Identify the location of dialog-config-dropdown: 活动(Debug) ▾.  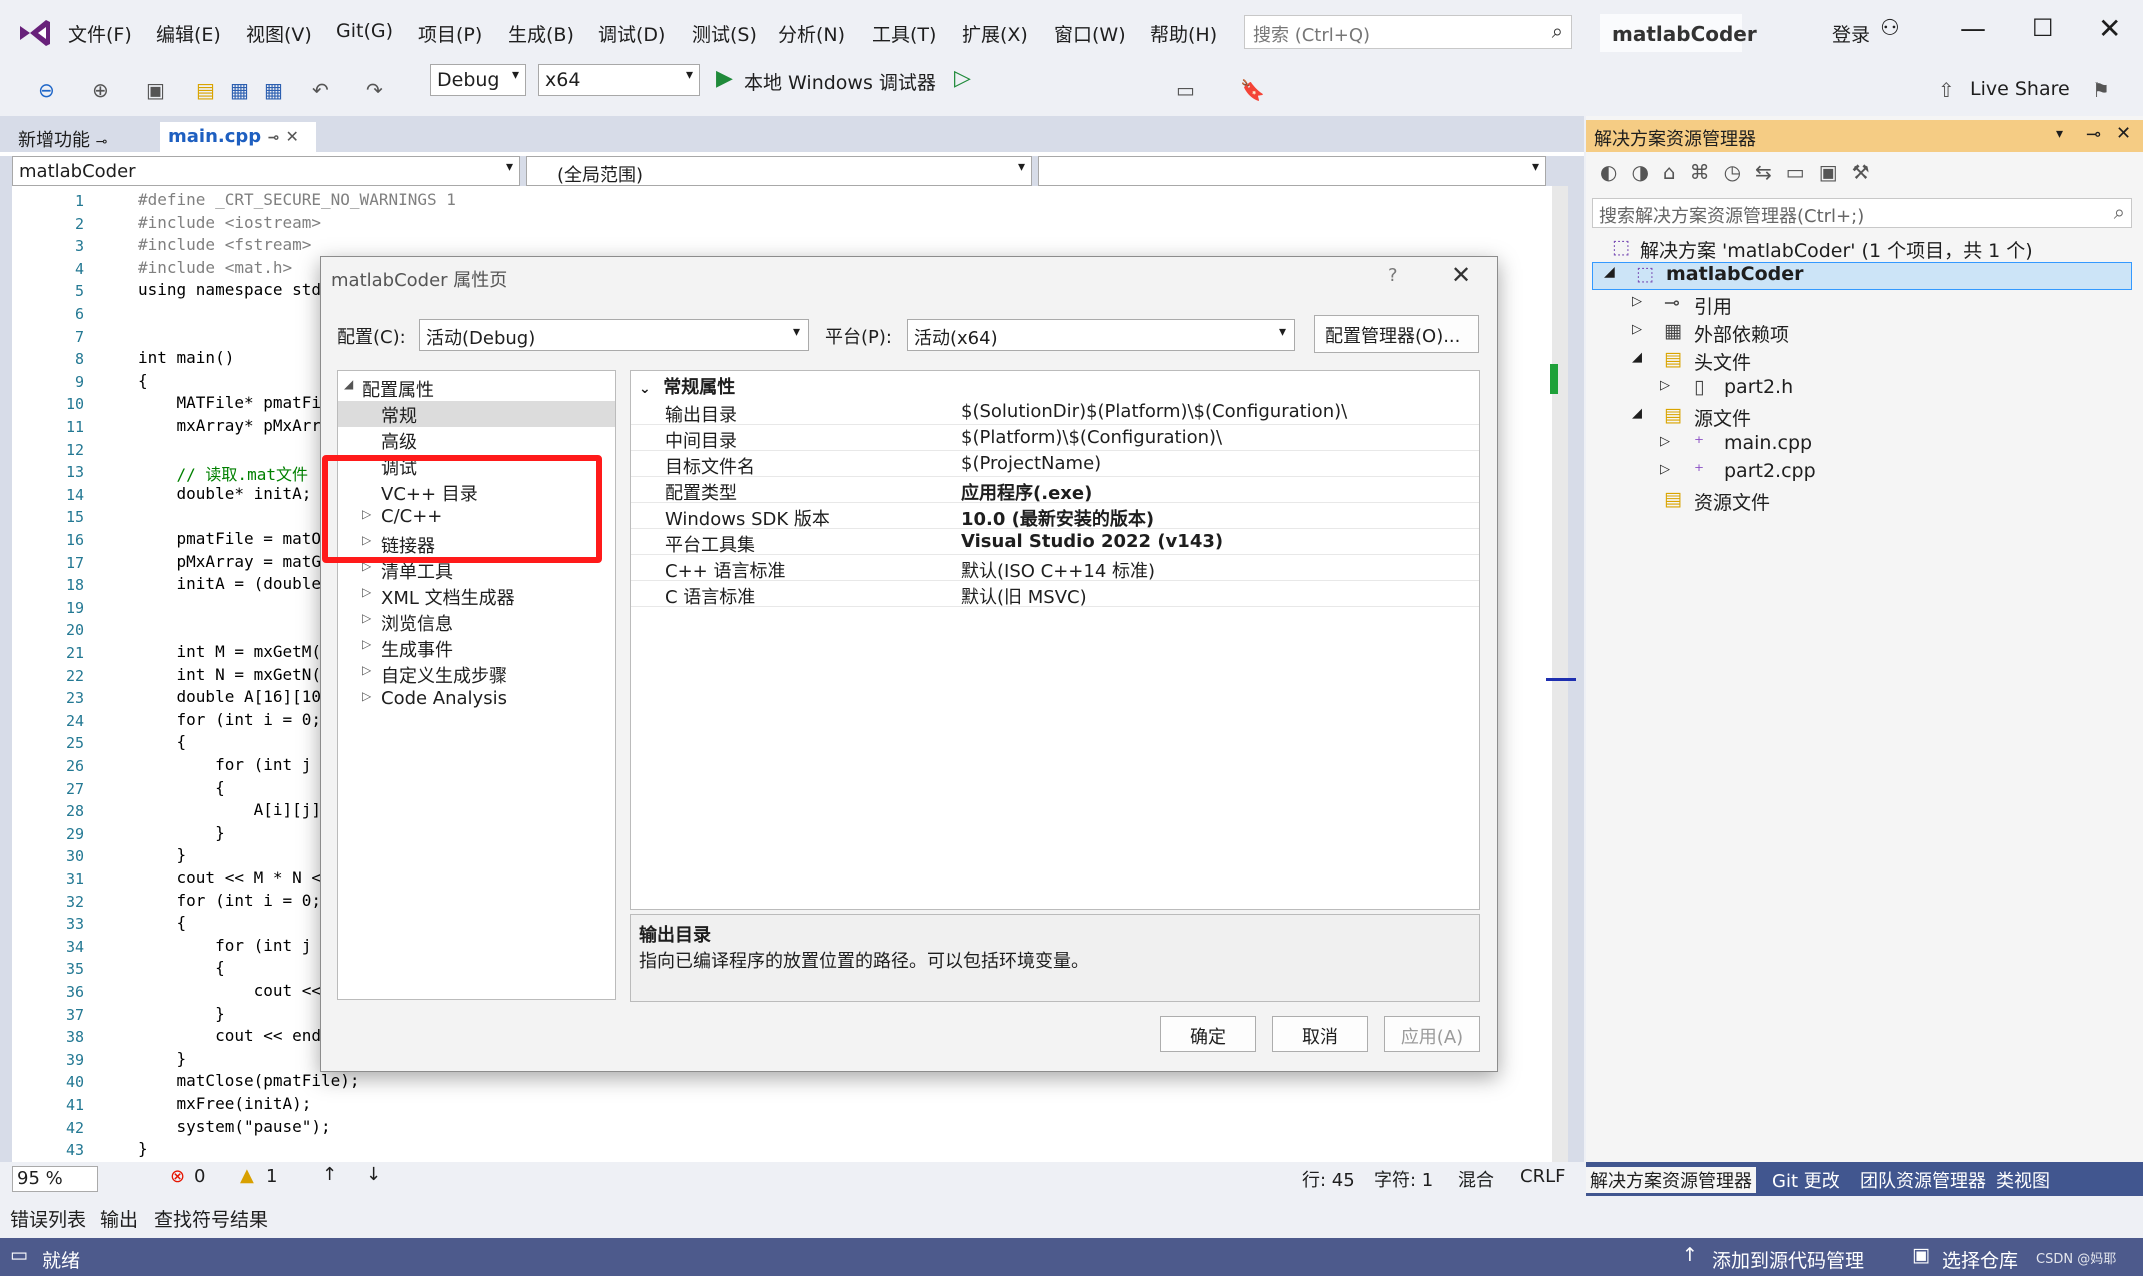
(614, 335).